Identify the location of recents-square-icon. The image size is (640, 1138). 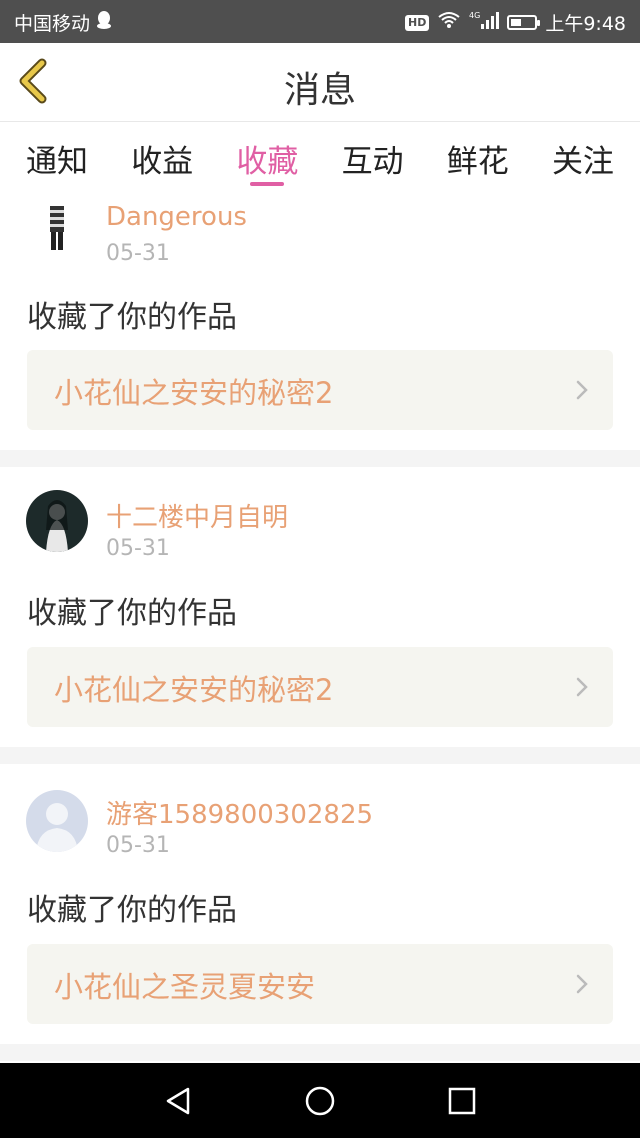
(462, 1101).